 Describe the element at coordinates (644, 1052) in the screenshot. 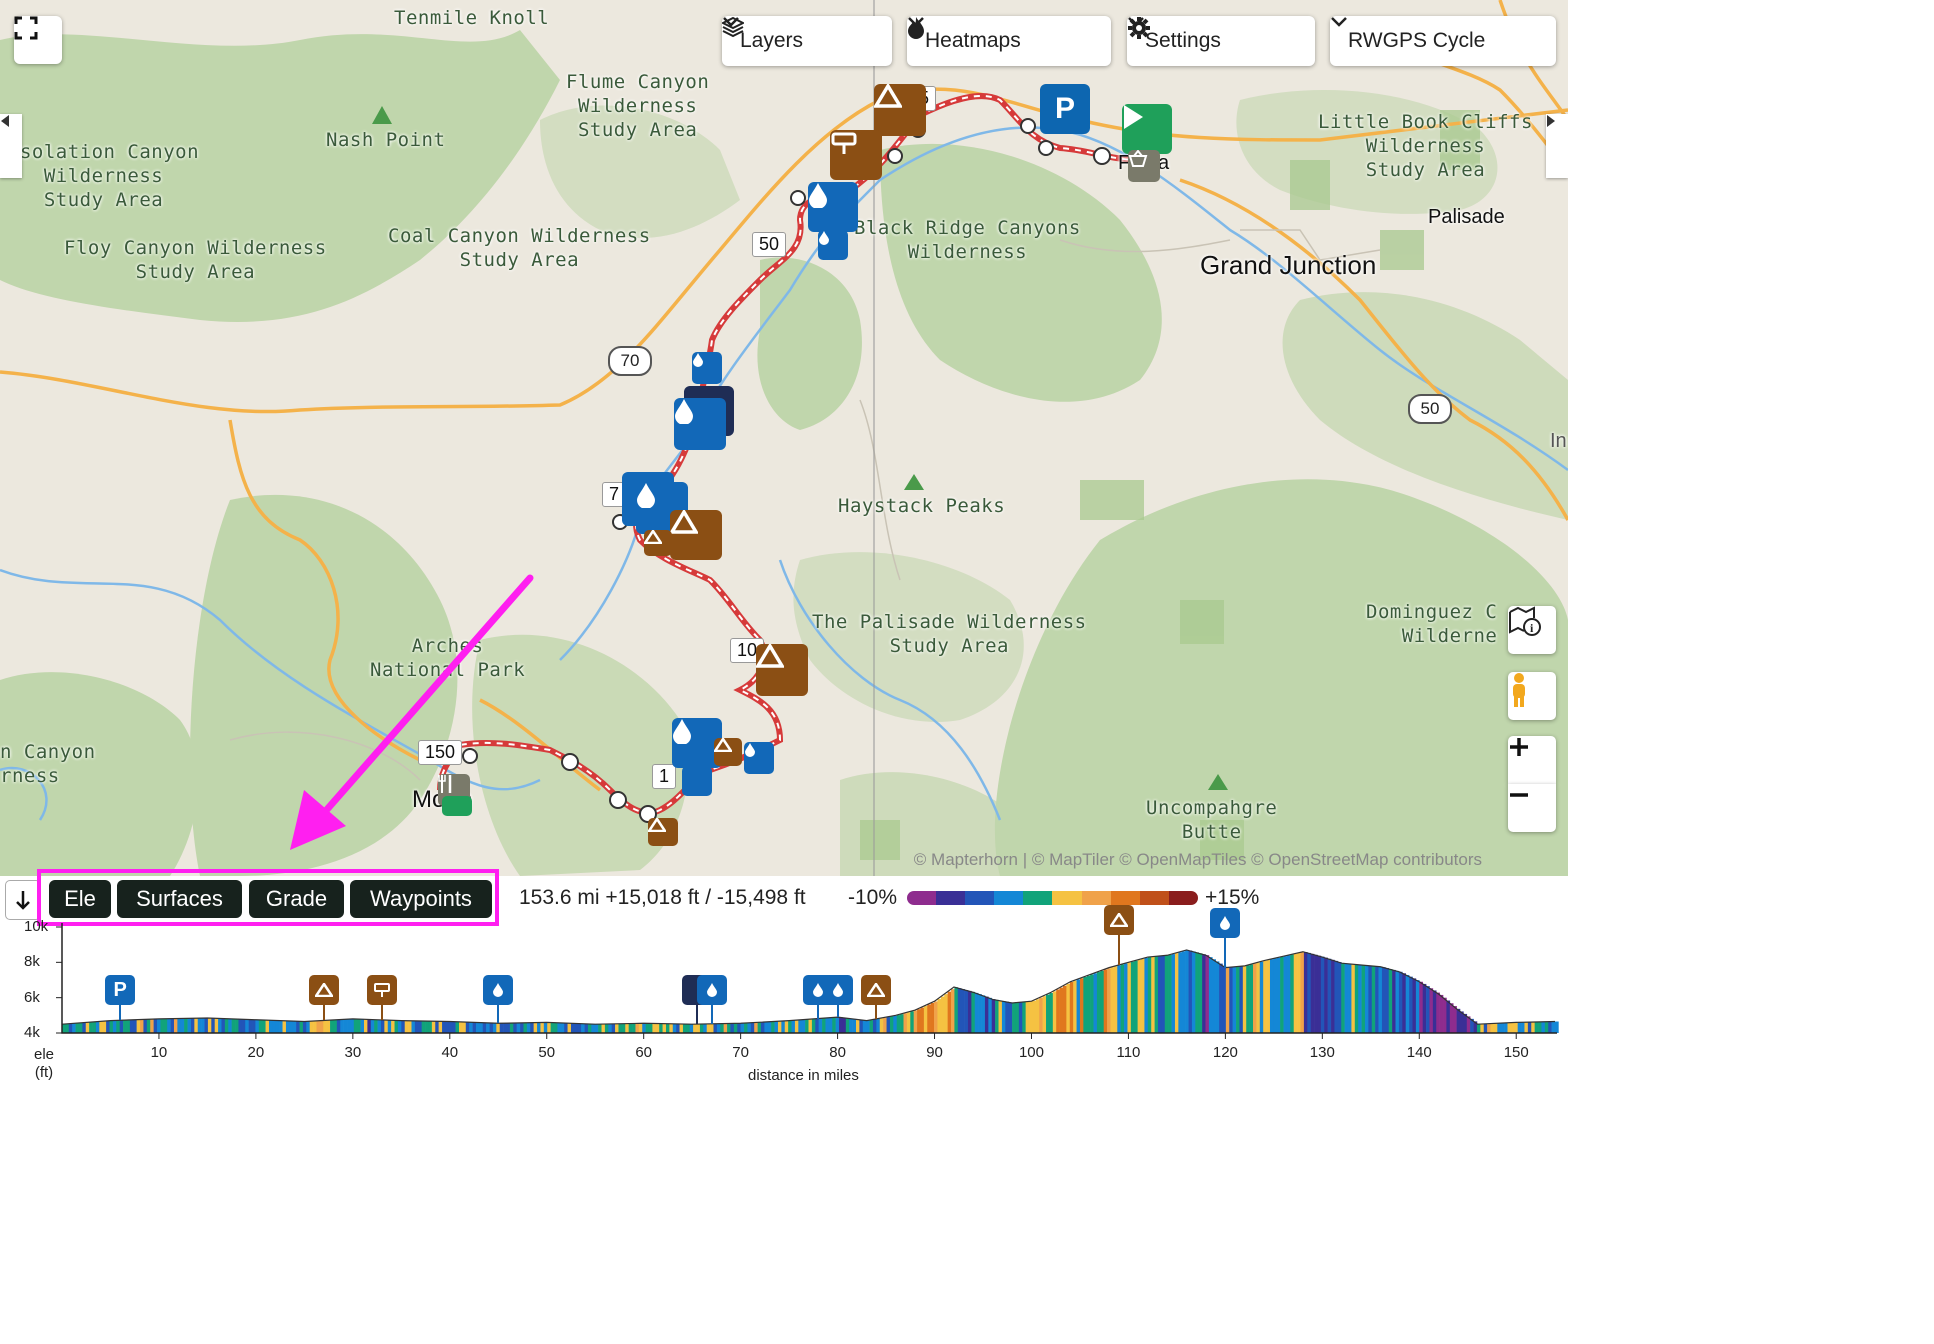

I see `x-tick-label: 60` at that location.